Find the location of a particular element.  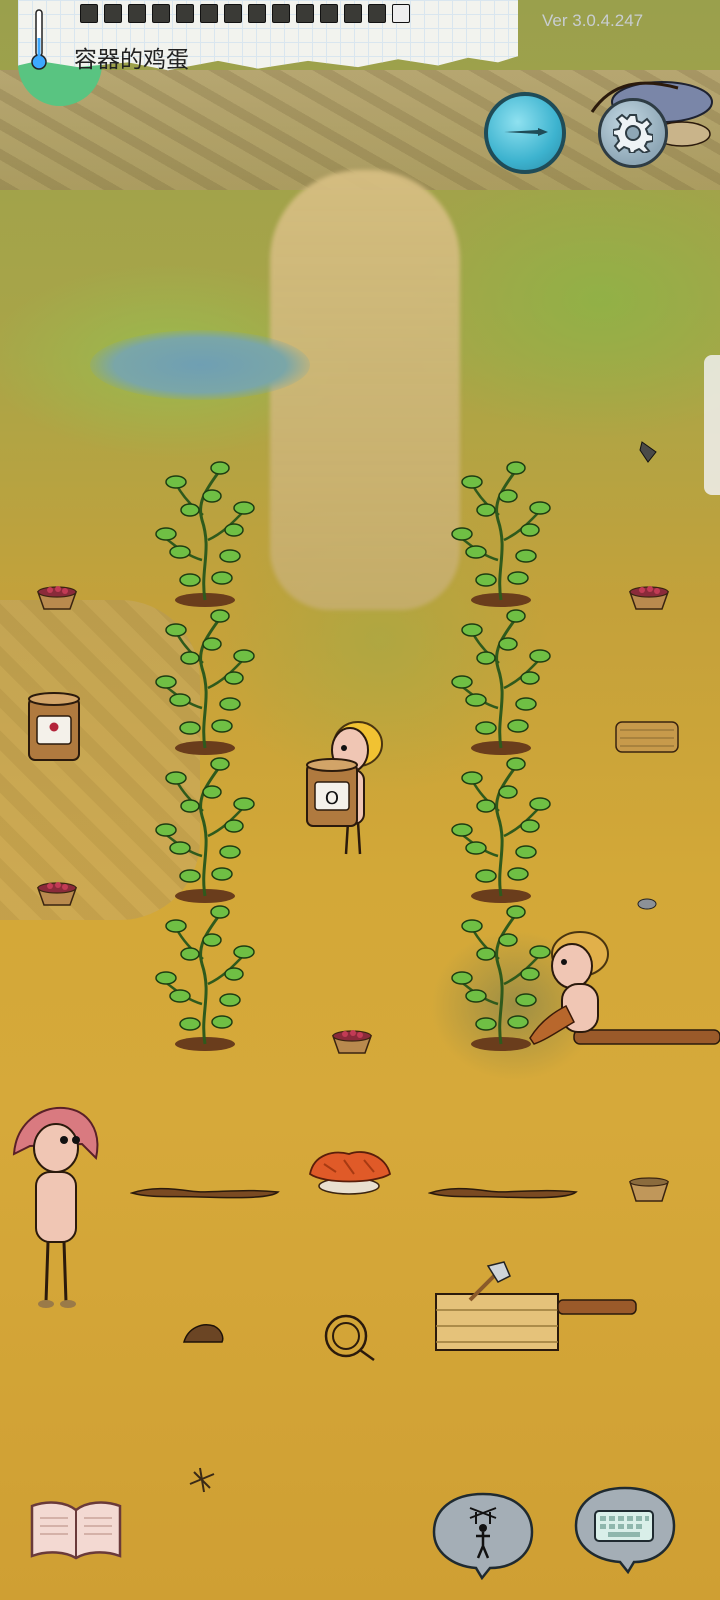

pond is located at coordinates (200, 365).